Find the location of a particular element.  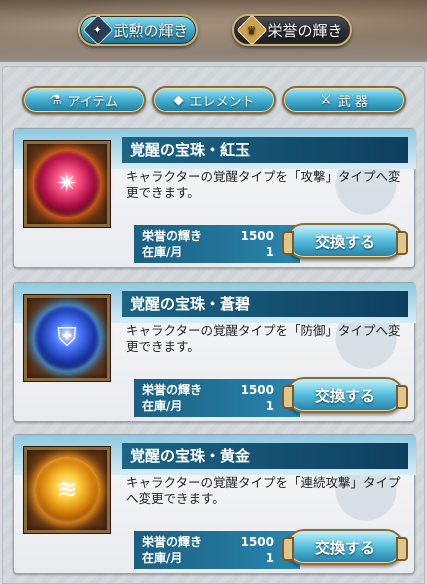

item-name: 覚醒の宝珠・紅玉 is located at coordinates (265, 150).